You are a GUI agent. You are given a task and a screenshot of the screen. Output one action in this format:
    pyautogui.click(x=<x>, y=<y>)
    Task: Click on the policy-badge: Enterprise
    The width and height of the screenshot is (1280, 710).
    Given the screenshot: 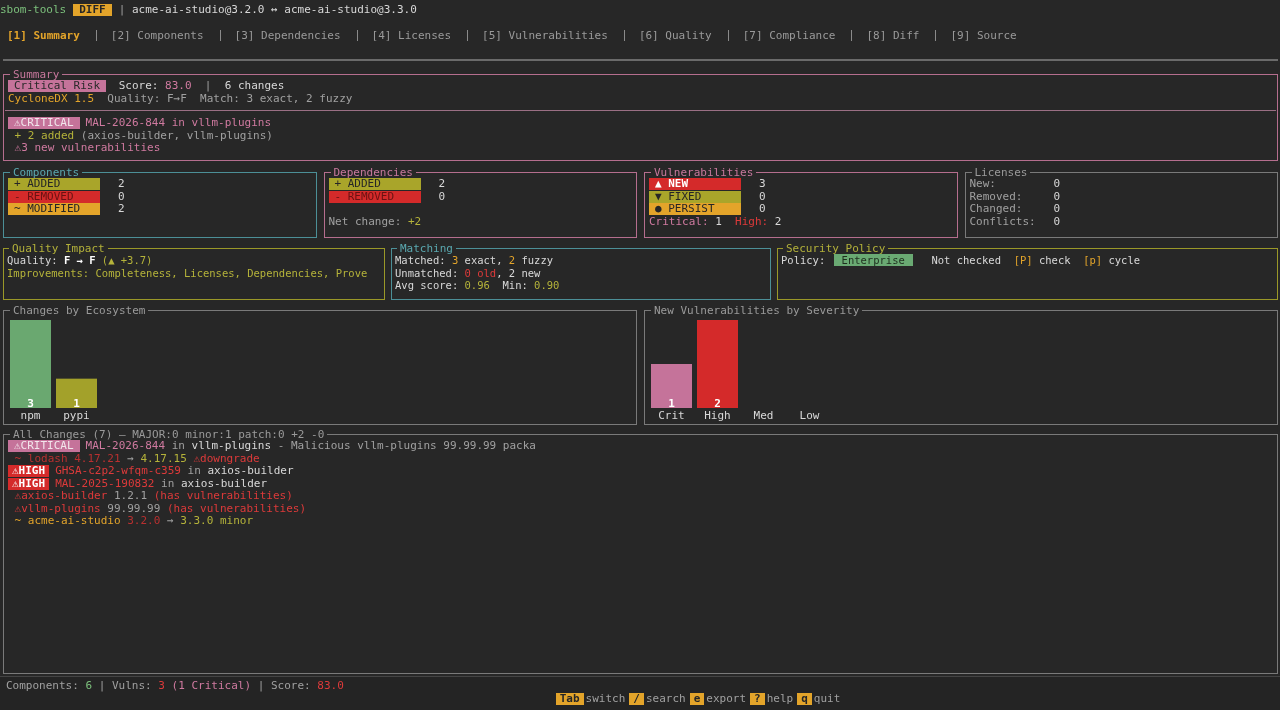 What is the action you would take?
    pyautogui.click(x=873, y=260)
    